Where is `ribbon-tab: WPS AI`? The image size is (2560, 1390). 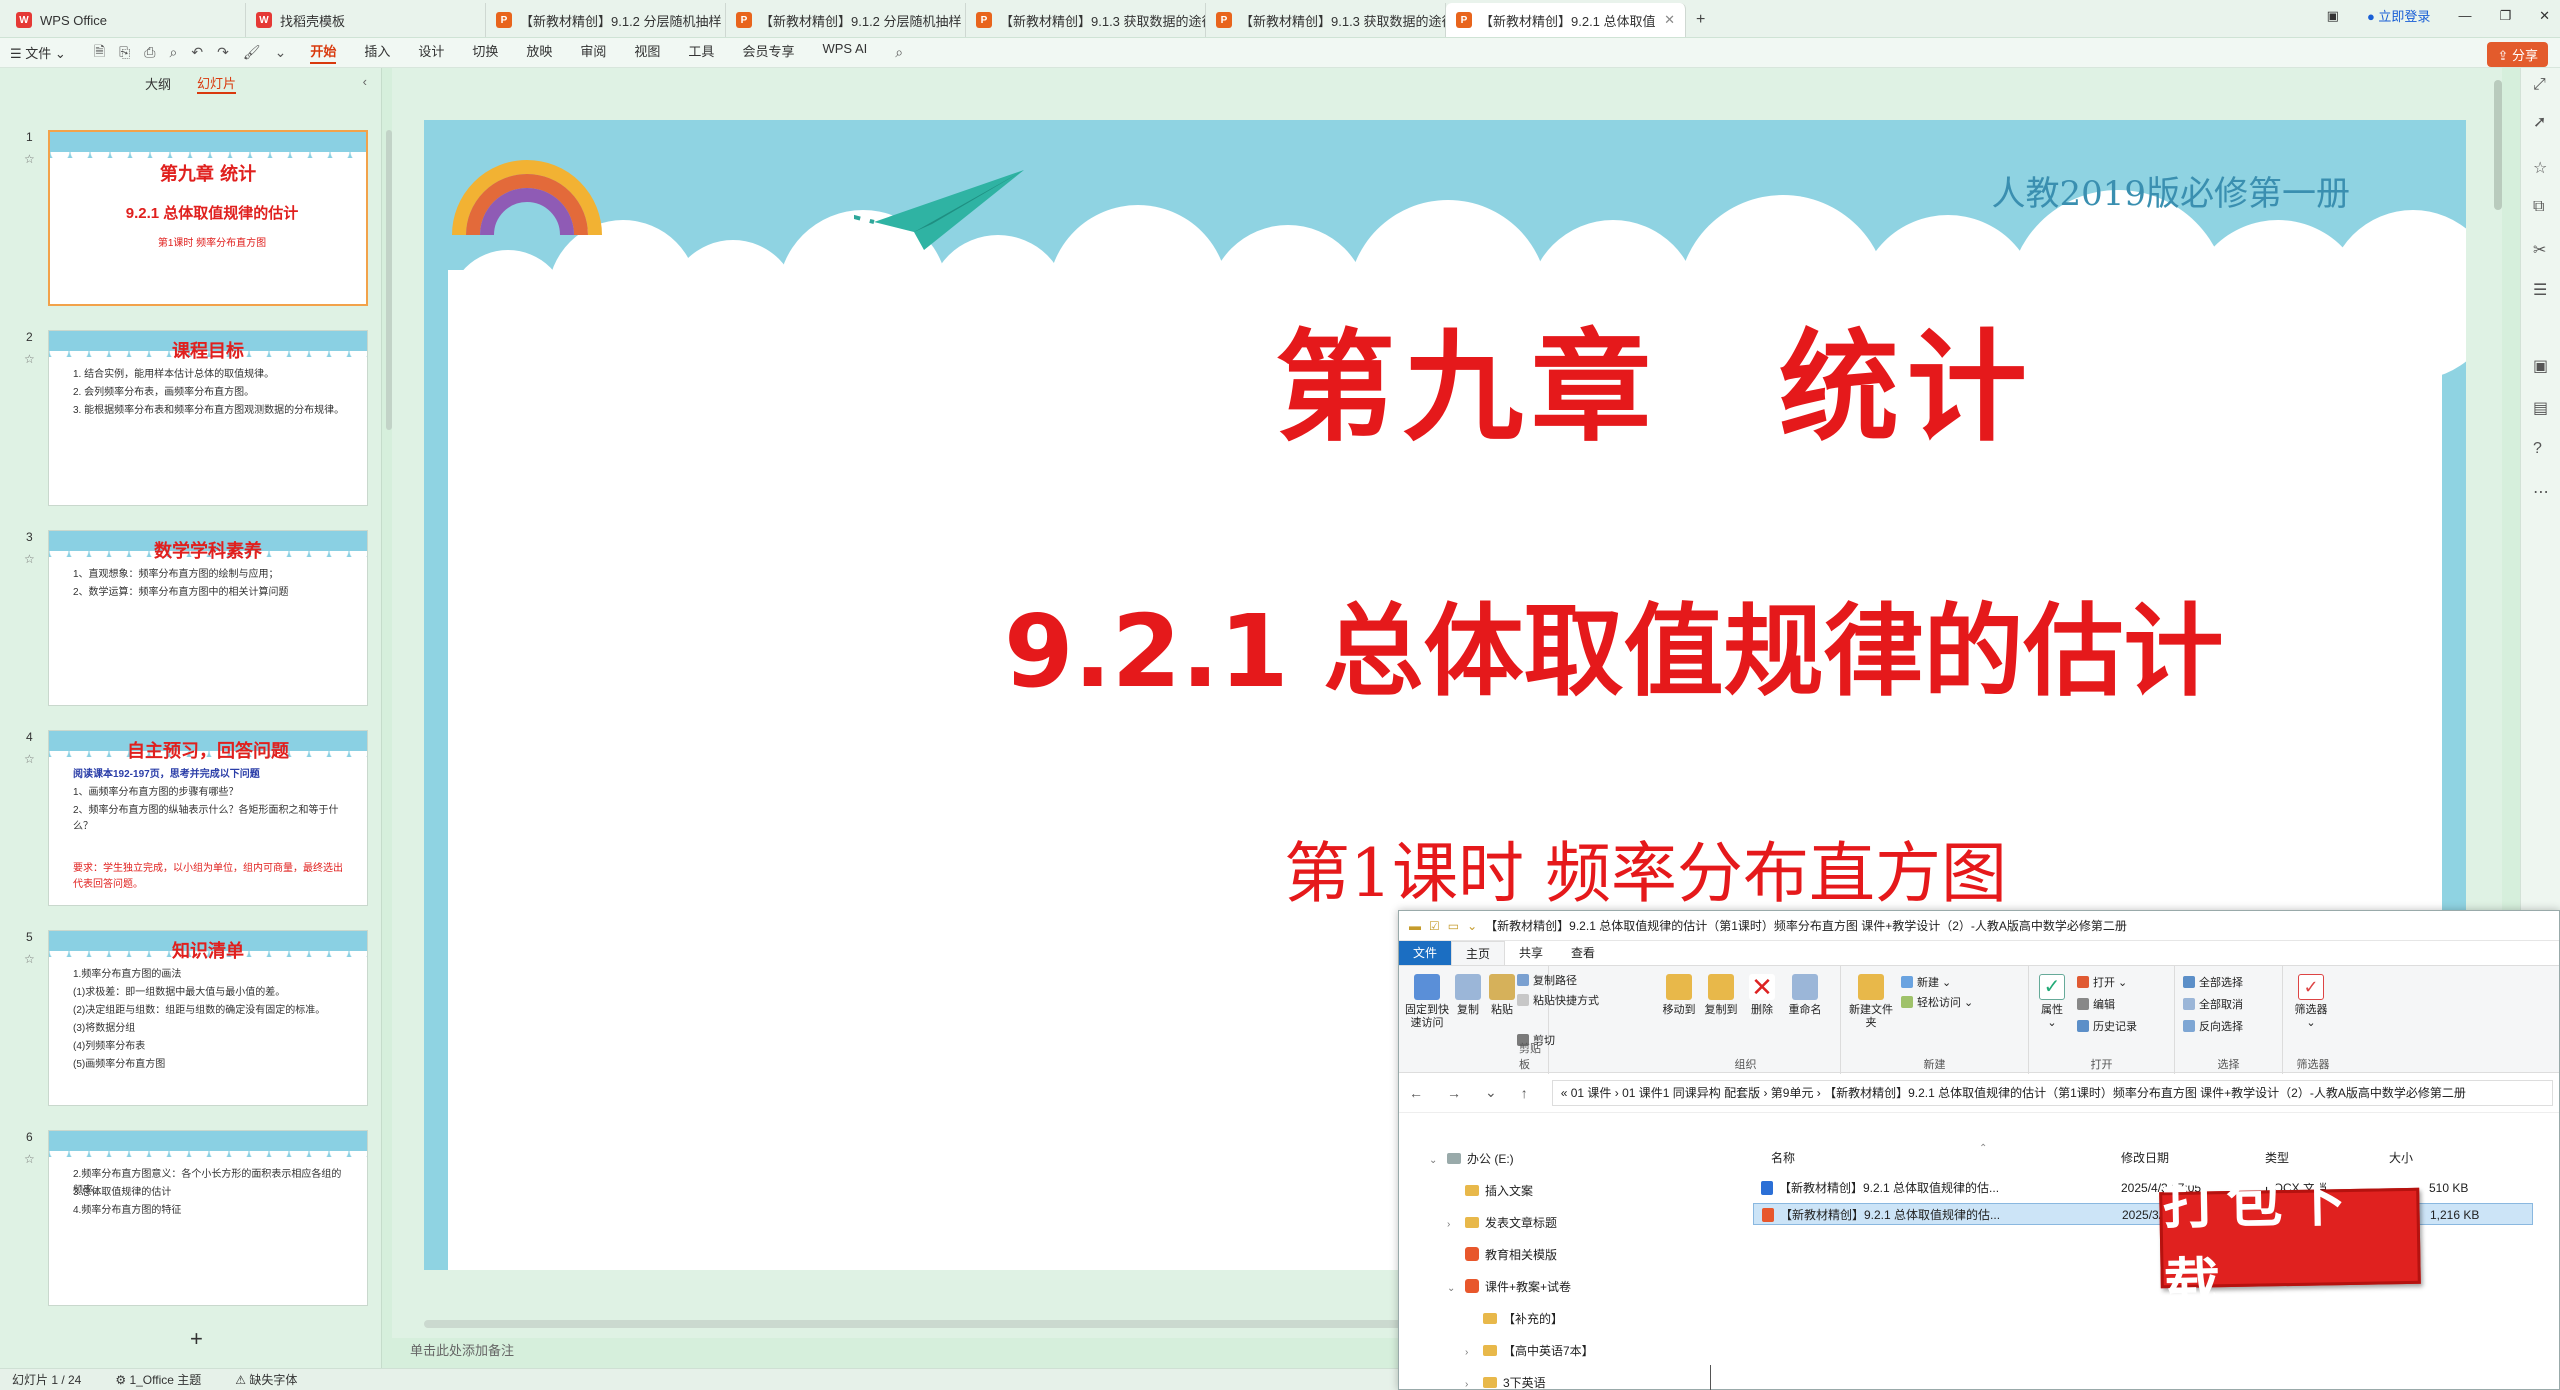 ribbon-tab: WPS AI is located at coordinates (844, 52).